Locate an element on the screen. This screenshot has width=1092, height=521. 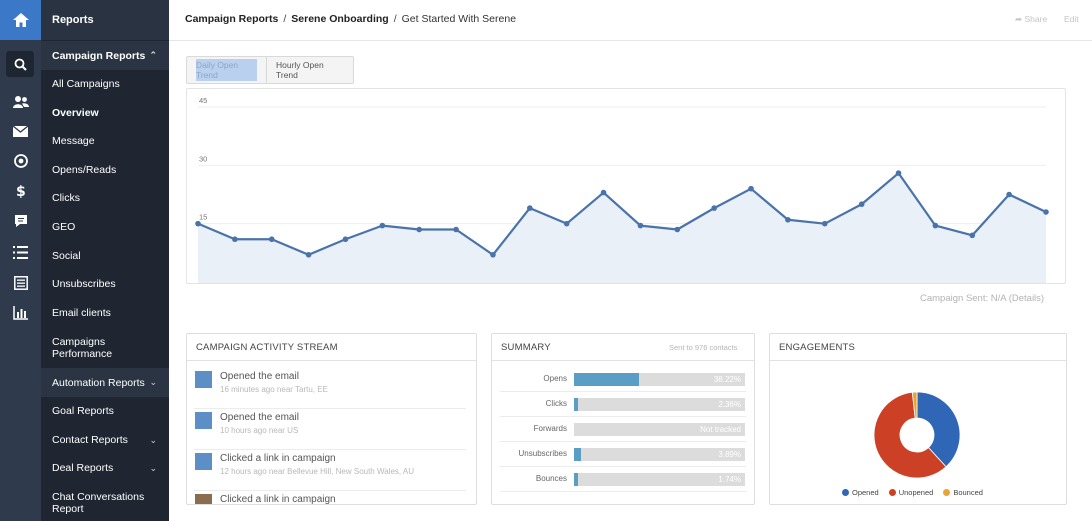
legend-item-opened: Opened is located at coordinates (860, 492).